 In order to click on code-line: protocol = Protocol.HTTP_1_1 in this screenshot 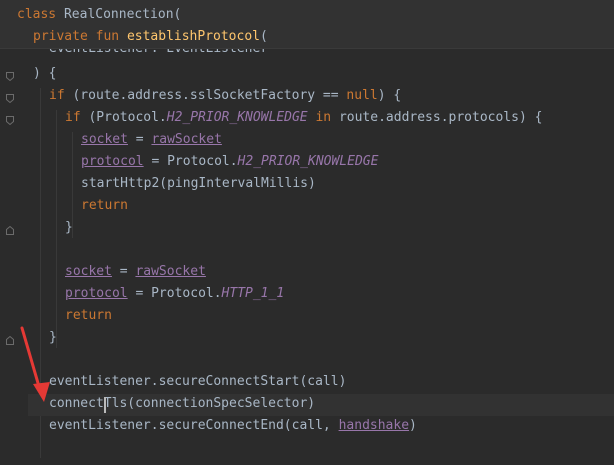, I will do `click(174, 294)`.